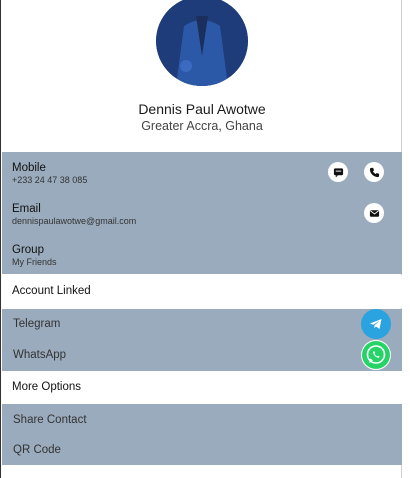  Describe the element at coordinates (51, 291) in the screenshot. I see `account-linked-label: Account Linked` at that location.